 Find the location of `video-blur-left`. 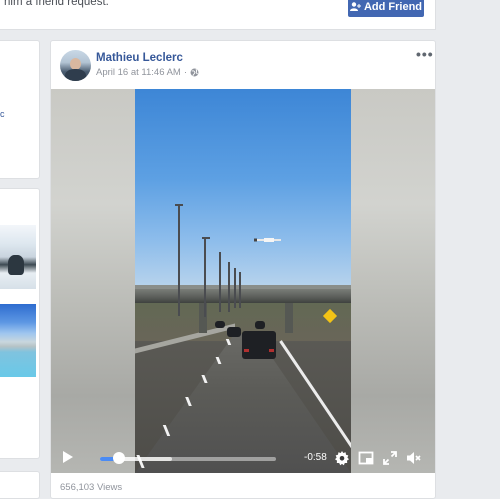

video-blur-left is located at coordinates (93, 281).